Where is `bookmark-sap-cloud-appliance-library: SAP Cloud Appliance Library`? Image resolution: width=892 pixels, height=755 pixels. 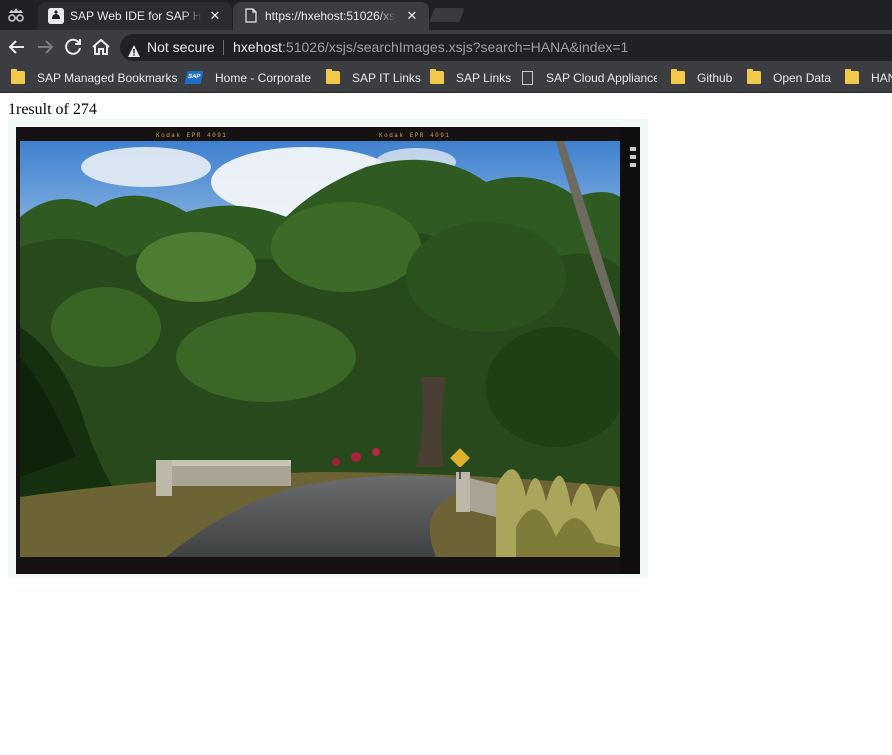
bookmark-sap-cloud-appliance-library: SAP Cloud Appliance Library is located at coordinates (588, 78).